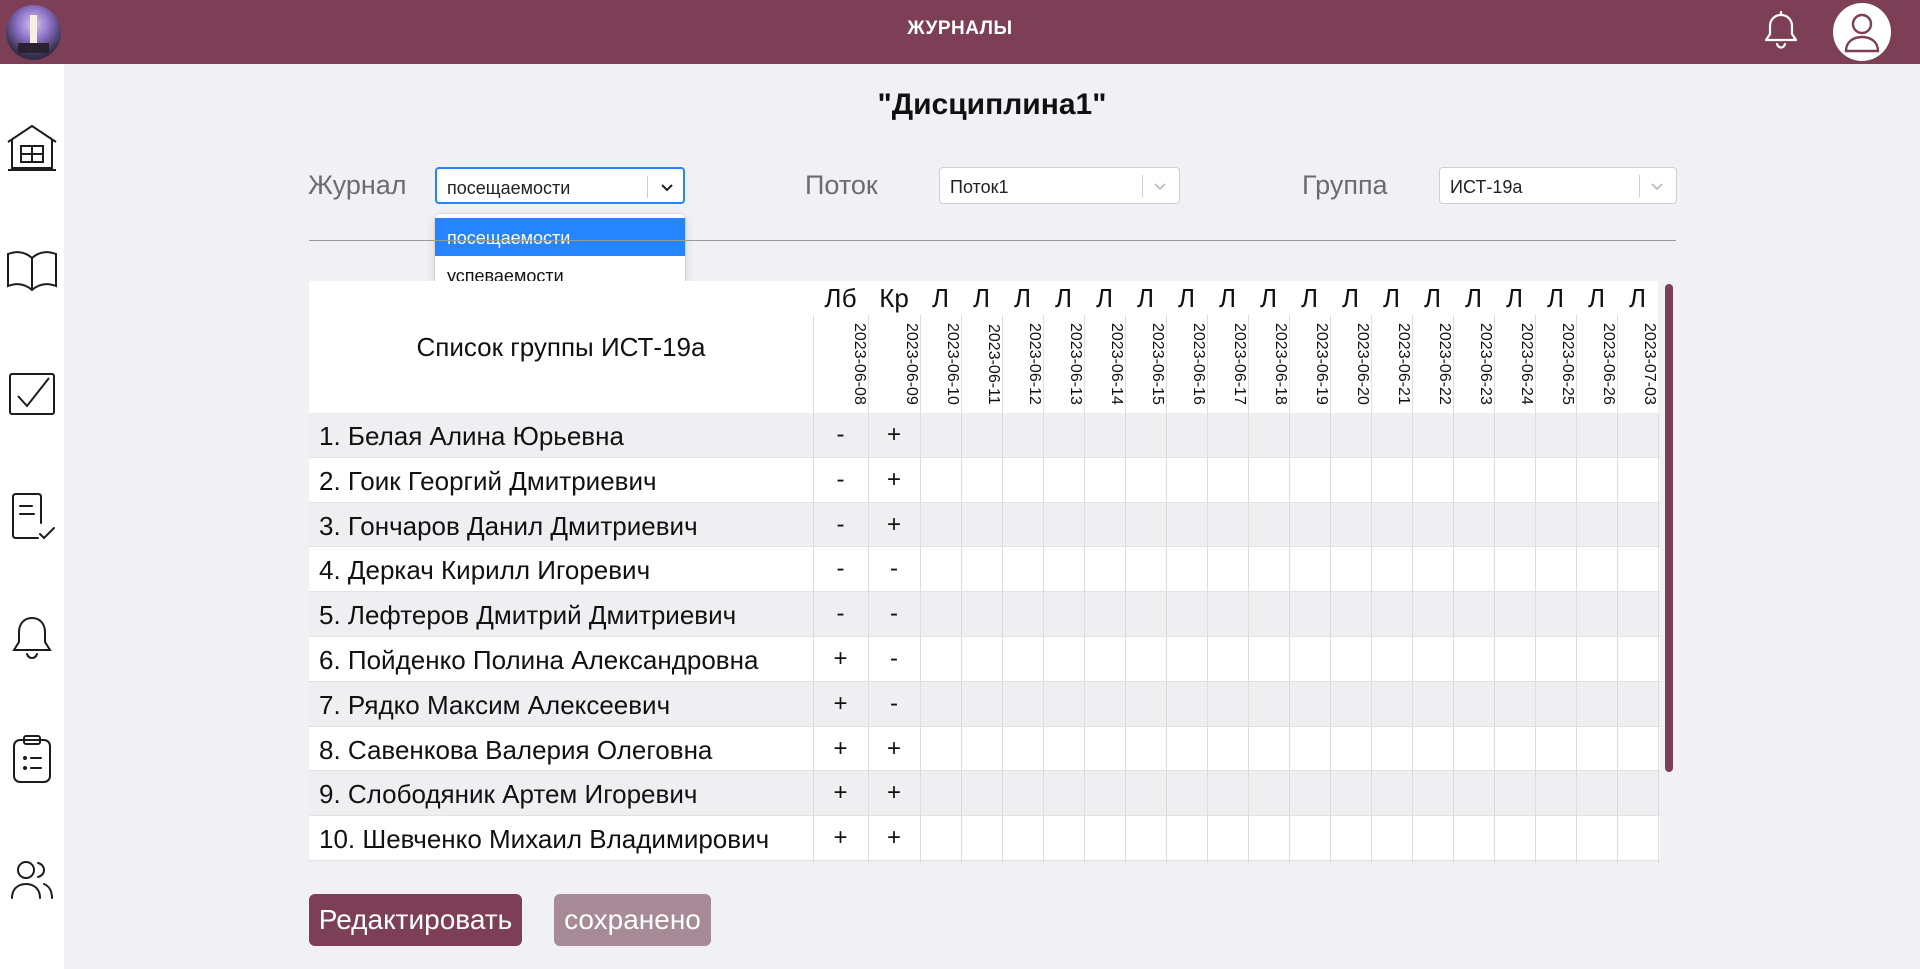 This screenshot has width=1920, height=969. What do you see at coordinates (560, 185) in the screenshot?
I see `journal-select: посещаемости` at bounding box center [560, 185].